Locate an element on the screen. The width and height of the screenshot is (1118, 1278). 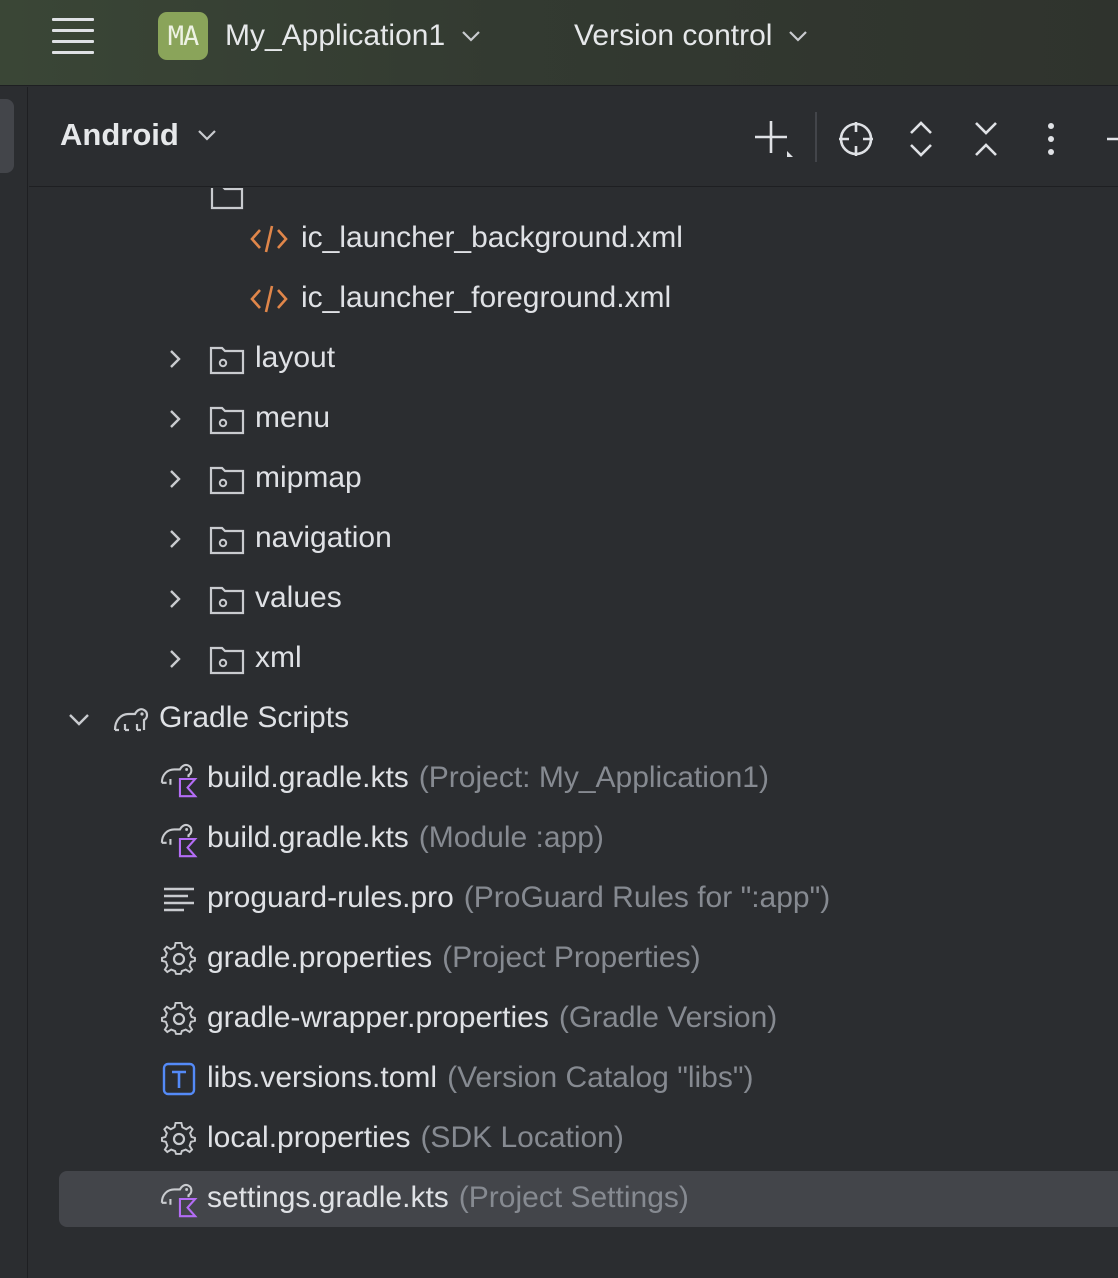
tree-row: values is located at coordinates (573, 599).